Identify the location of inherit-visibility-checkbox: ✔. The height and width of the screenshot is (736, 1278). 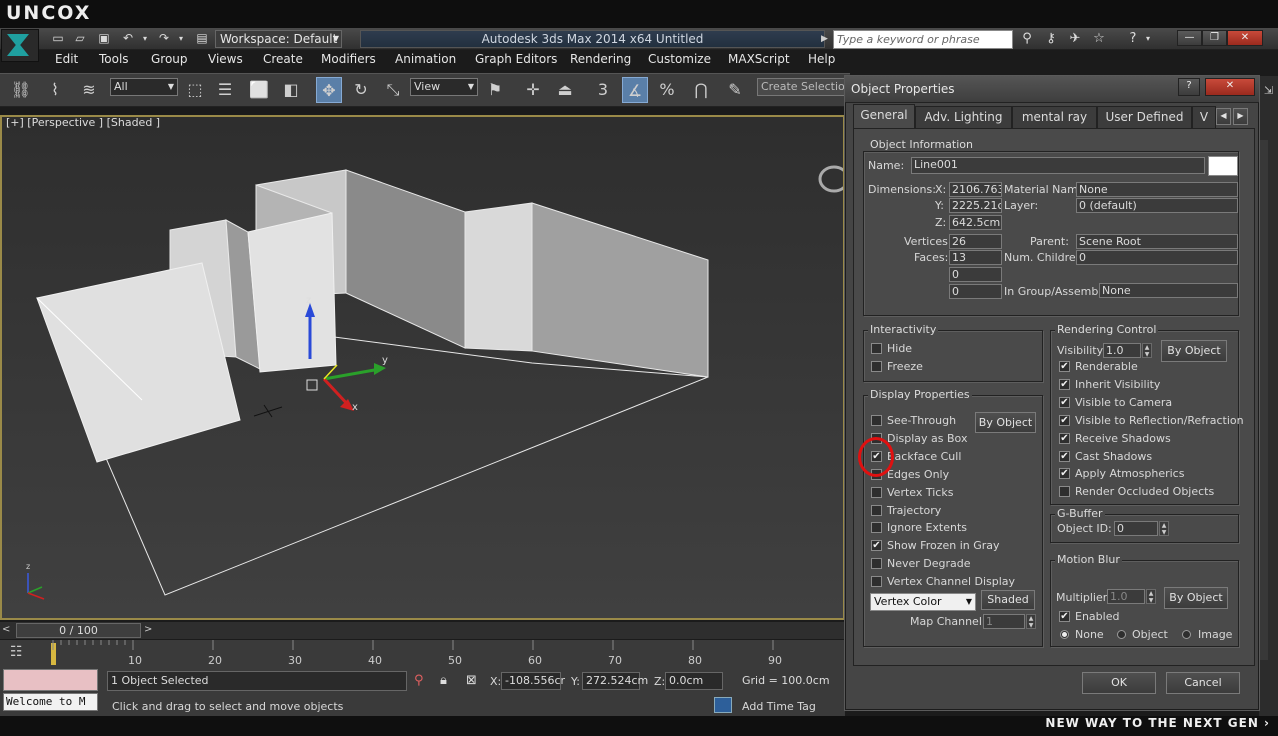
(1064, 384).